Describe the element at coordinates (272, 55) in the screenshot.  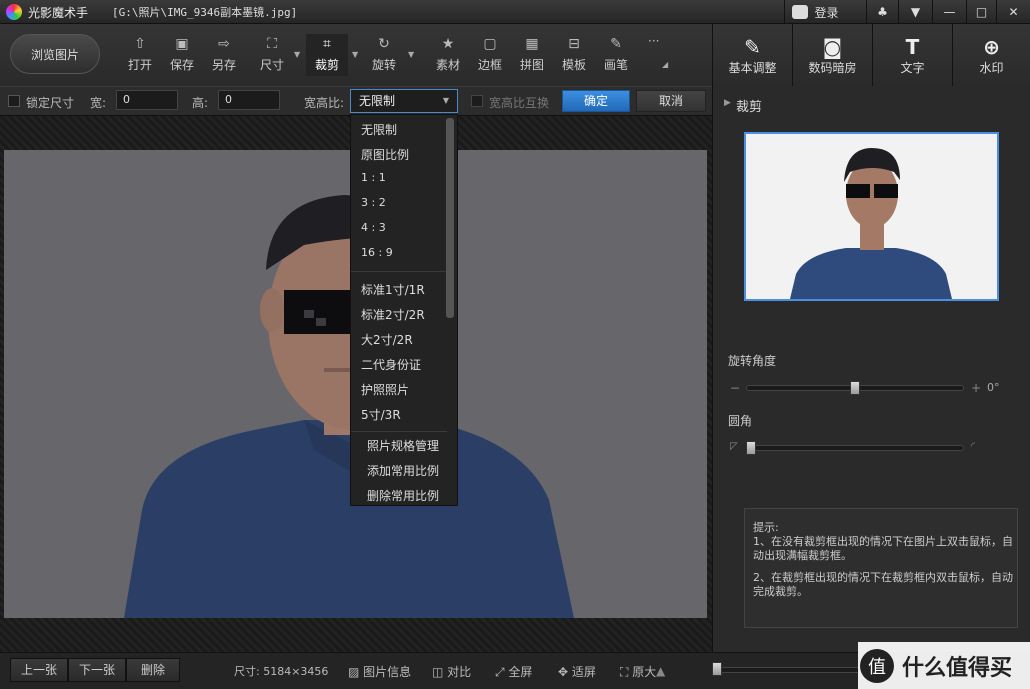
I see `resize-button: ⛶ 尺寸` at that location.